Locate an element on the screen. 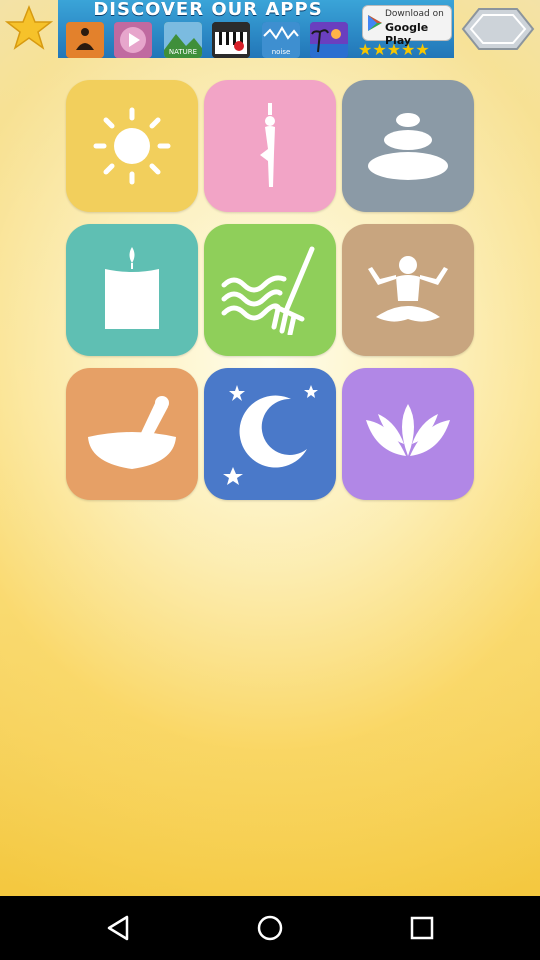  home-icon is located at coordinates (270, 928).